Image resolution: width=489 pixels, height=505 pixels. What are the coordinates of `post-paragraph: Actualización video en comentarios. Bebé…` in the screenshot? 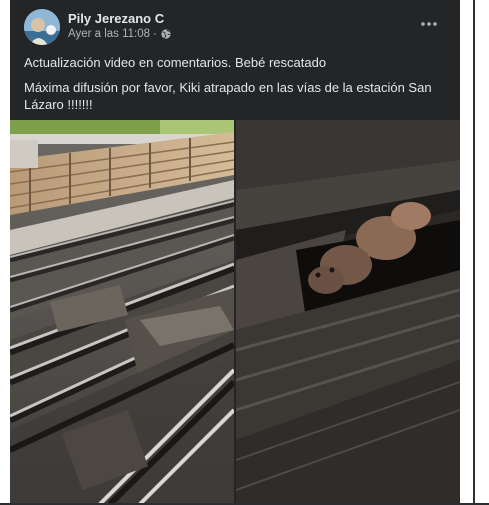 It's located at (175, 62).